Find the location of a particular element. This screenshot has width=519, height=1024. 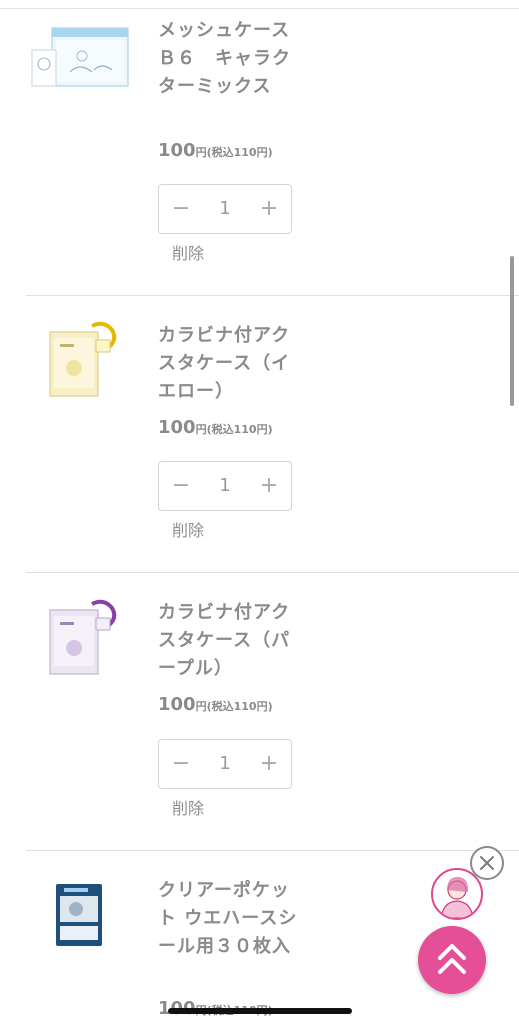

mesh-case-image is located at coordinates (80, 61).